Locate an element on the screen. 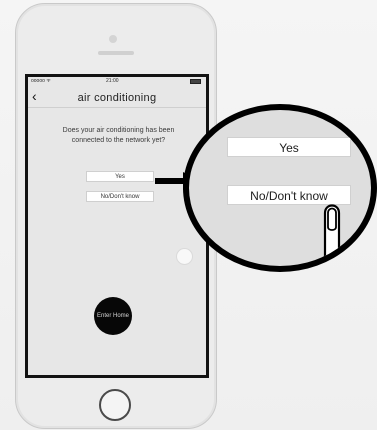  no-dont-know-button: No/Don't know is located at coordinates (120, 196).